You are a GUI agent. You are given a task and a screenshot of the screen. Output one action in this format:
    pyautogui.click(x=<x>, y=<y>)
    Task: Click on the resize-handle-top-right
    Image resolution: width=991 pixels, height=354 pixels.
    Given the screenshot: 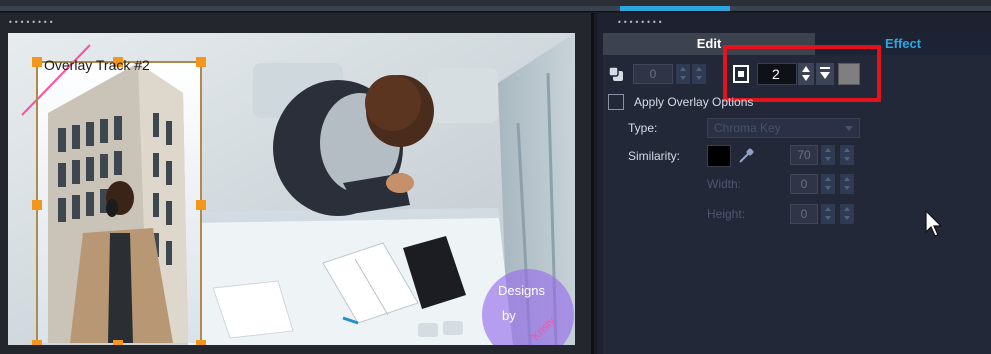 What is the action you would take?
    pyautogui.click(x=201, y=62)
    